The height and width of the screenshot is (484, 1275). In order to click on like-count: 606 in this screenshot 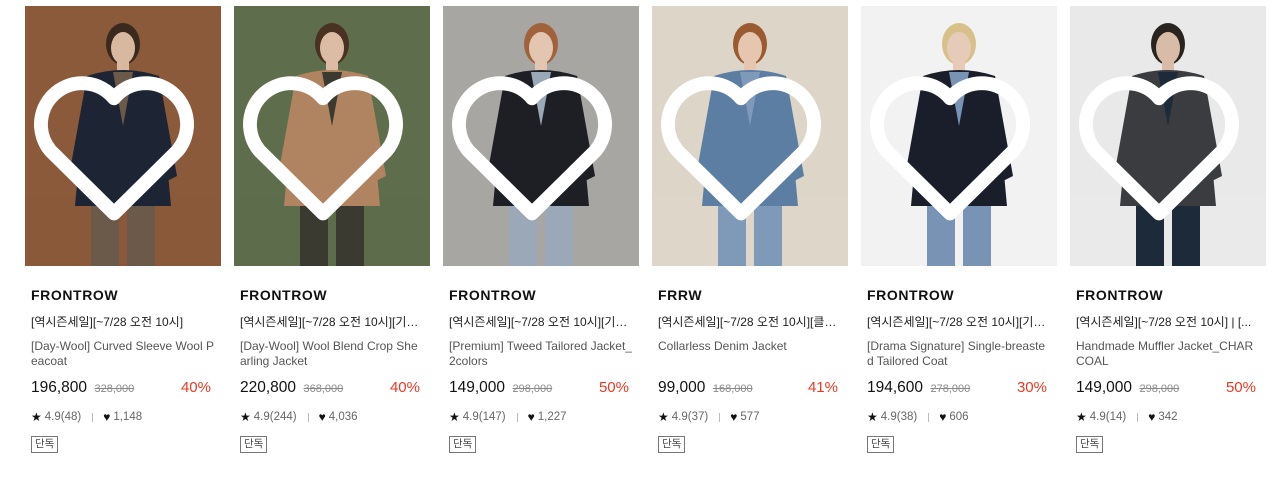, I will do `click(959, 417)`.